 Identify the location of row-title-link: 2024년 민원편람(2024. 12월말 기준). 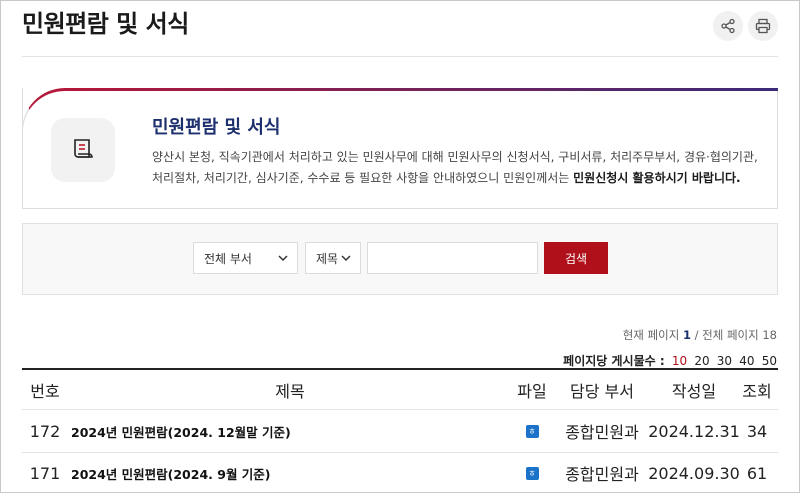
(289, 431).